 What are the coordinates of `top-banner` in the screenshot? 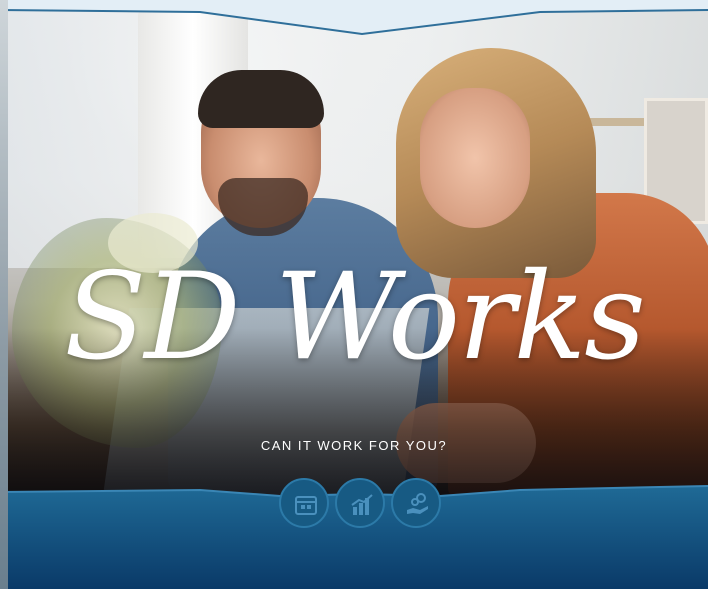 It's located at (354, 18).